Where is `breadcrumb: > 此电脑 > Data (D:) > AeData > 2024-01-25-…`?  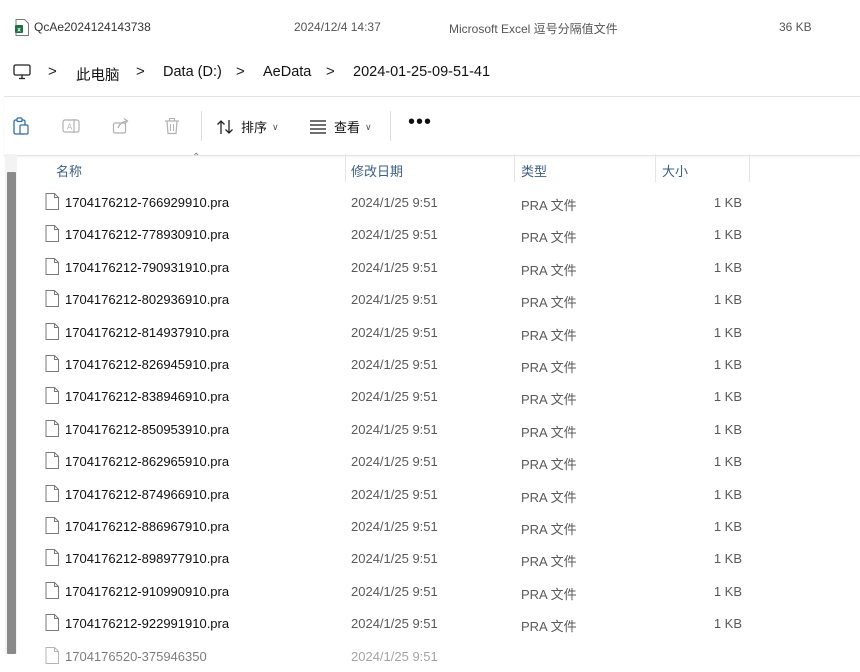 breadcrumb: > 此电脑 > Data (D:) > AeData > 2024-01-25-… is located at coordinates (430, 75).